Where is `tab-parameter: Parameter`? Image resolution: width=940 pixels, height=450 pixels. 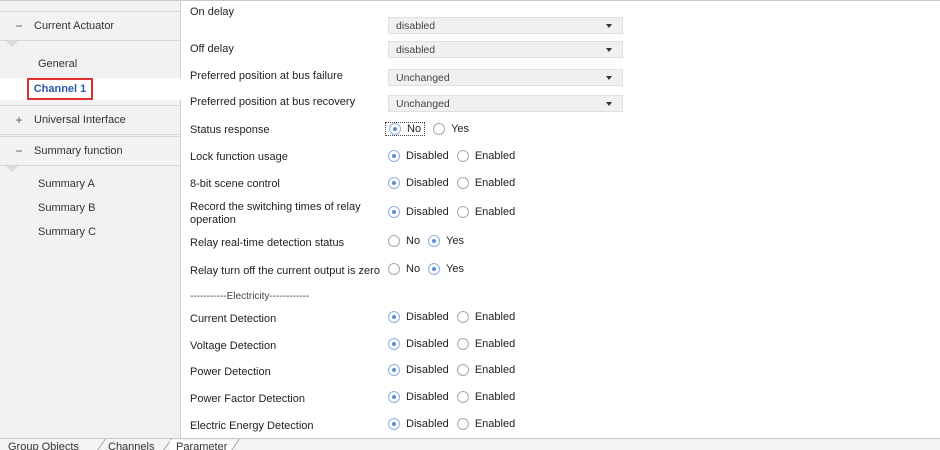
tab-parameter: Parameter is located at coordinates (202, 445).